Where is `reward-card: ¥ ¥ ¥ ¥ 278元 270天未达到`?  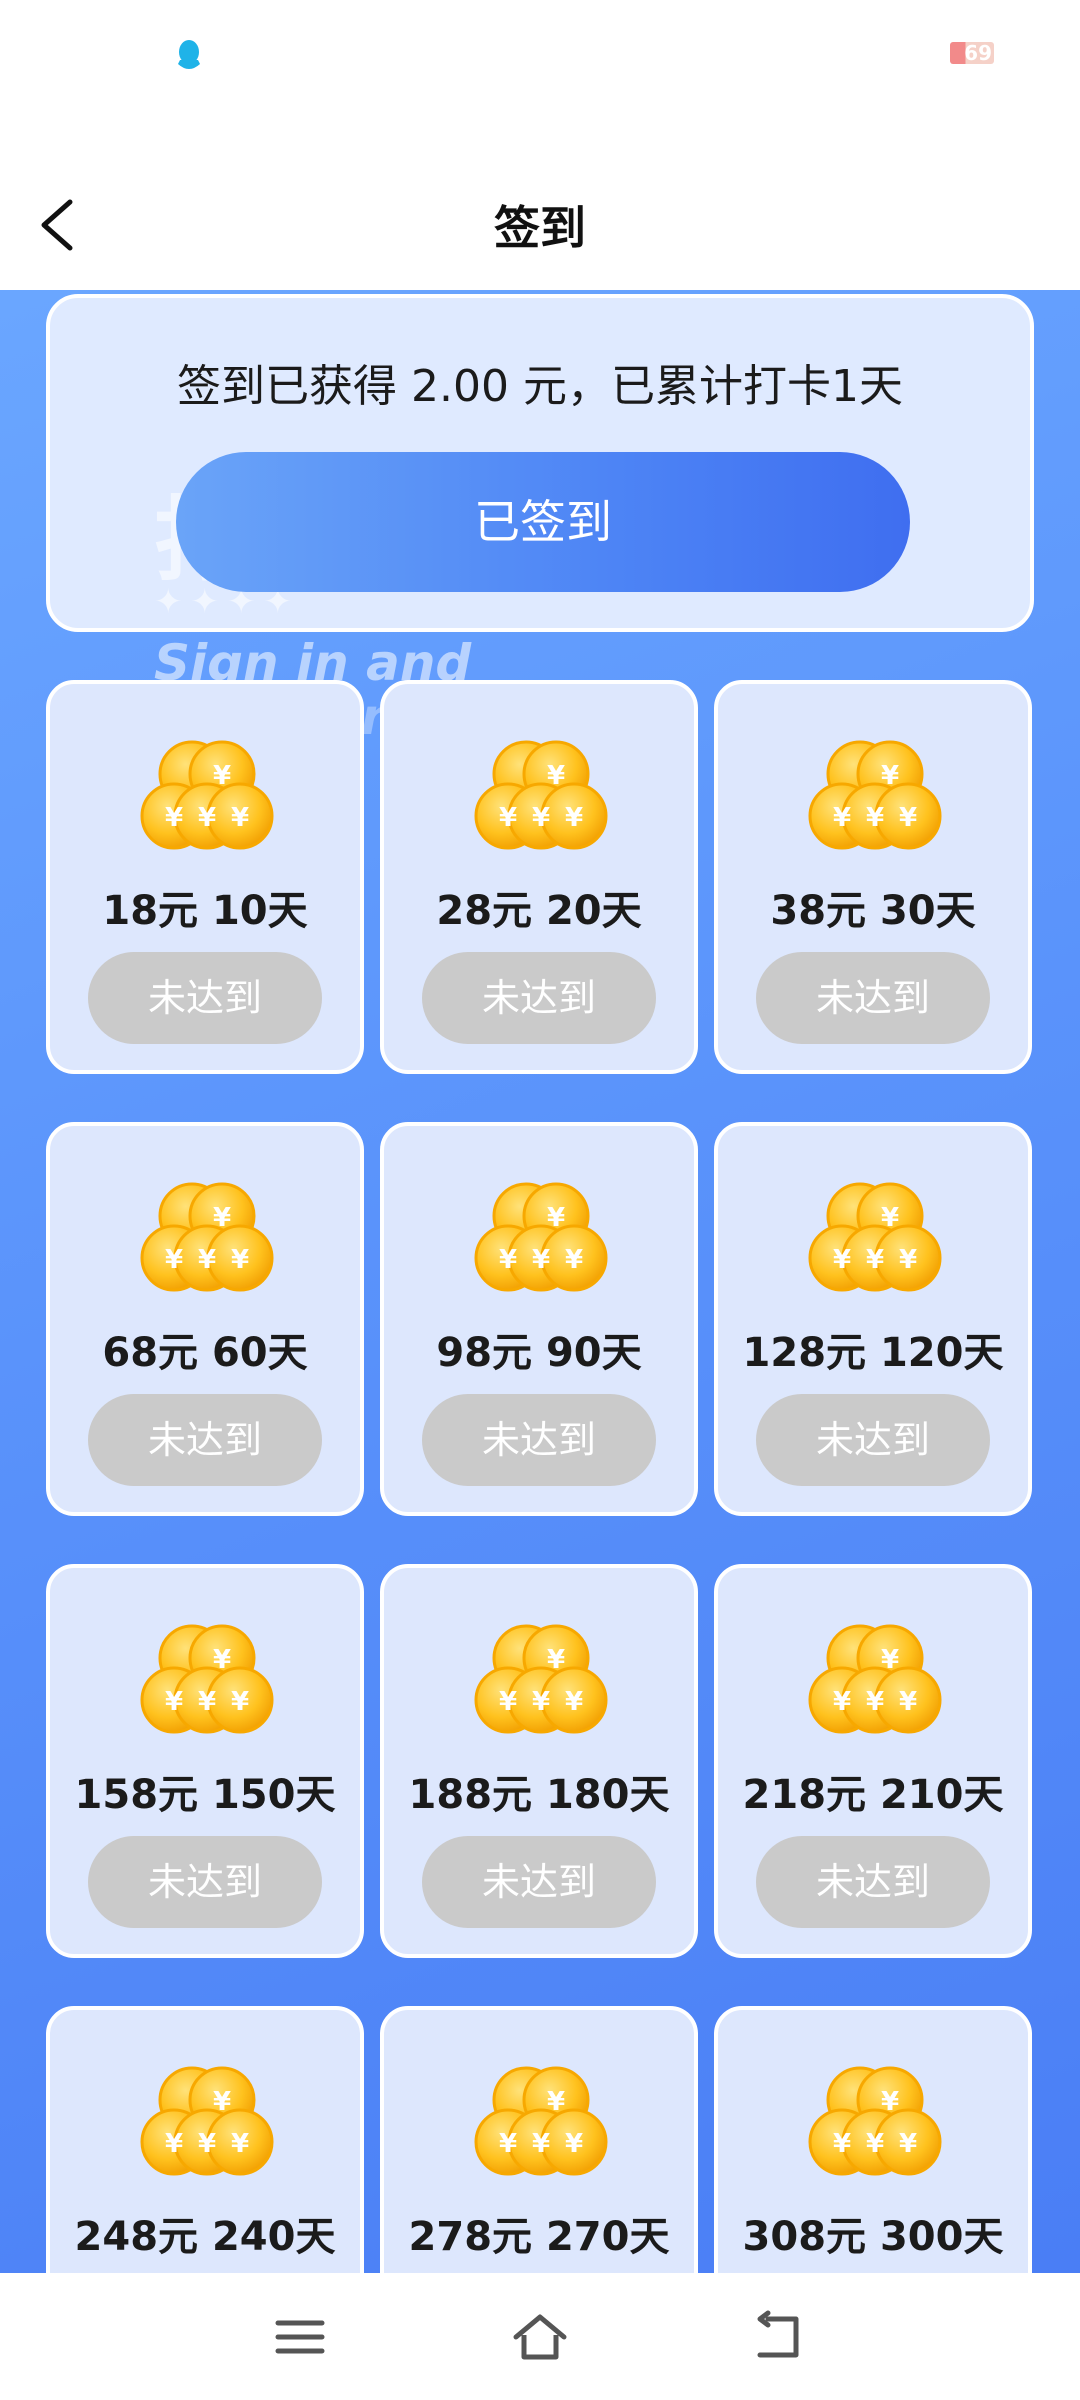
reward-card: ¥ ¥ ¥ ¥ 278元 270天未达到 is located at coordinates (539, 2139).